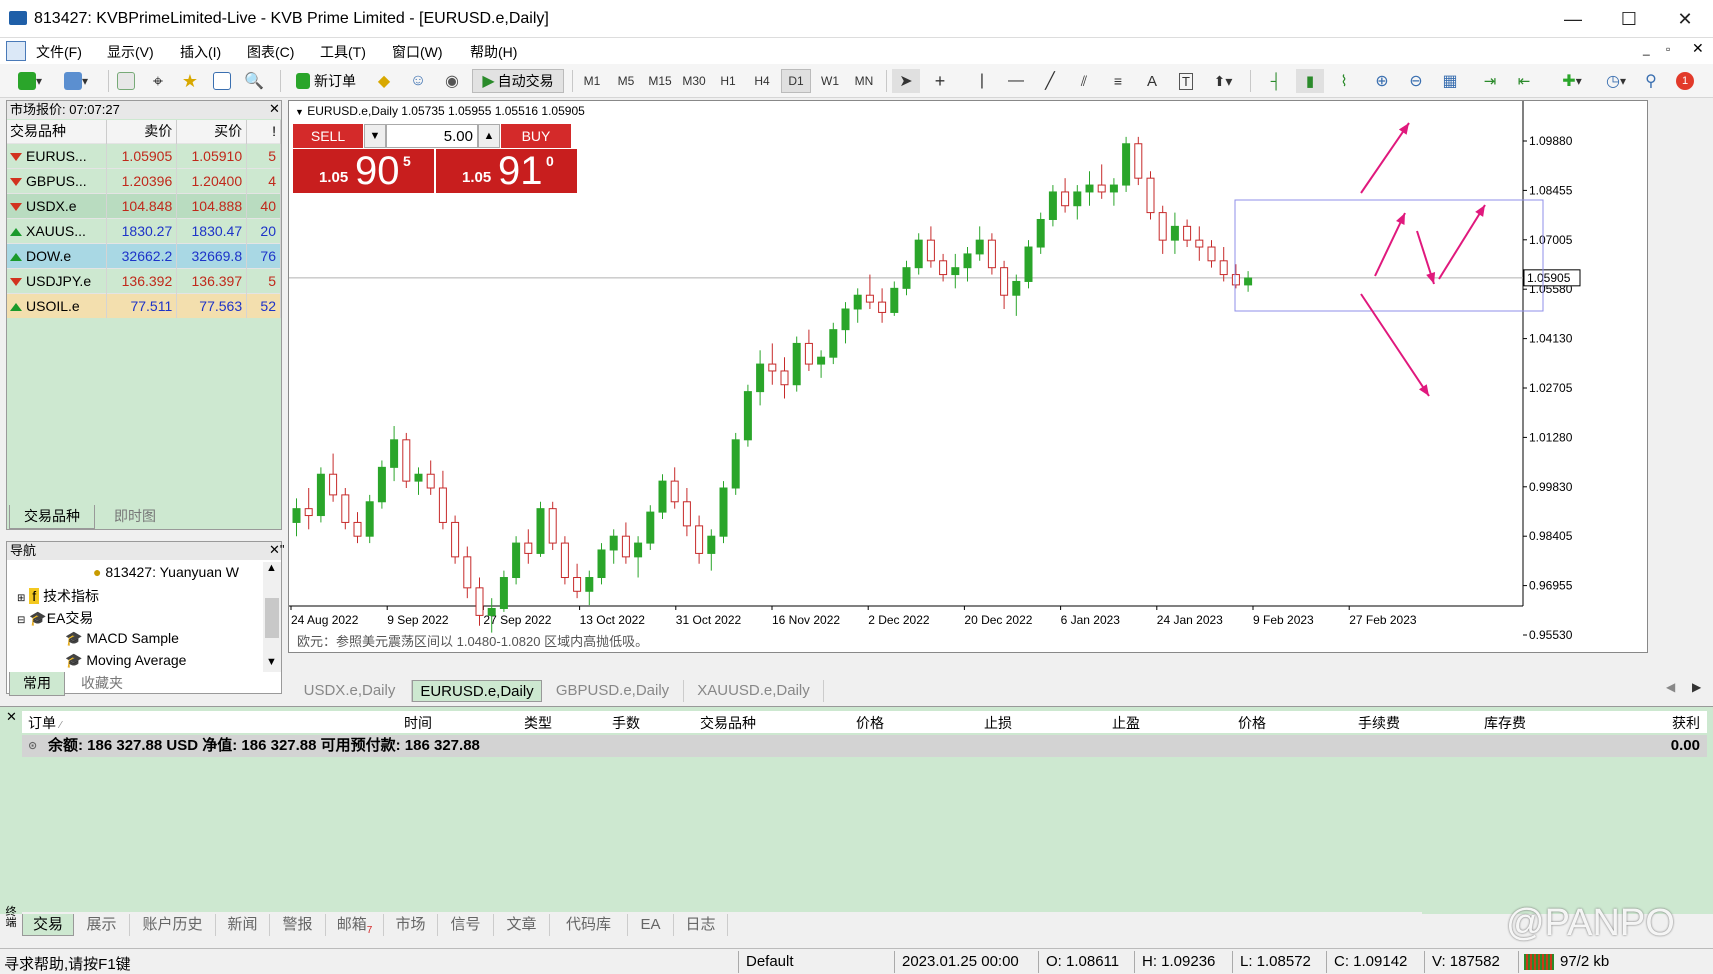 The image size is (1713, 974). What do you see at coordinates (1016, 81) in the screenshot?
I see `horizontal-line-tool: —` at bounding box center [1016, 81].